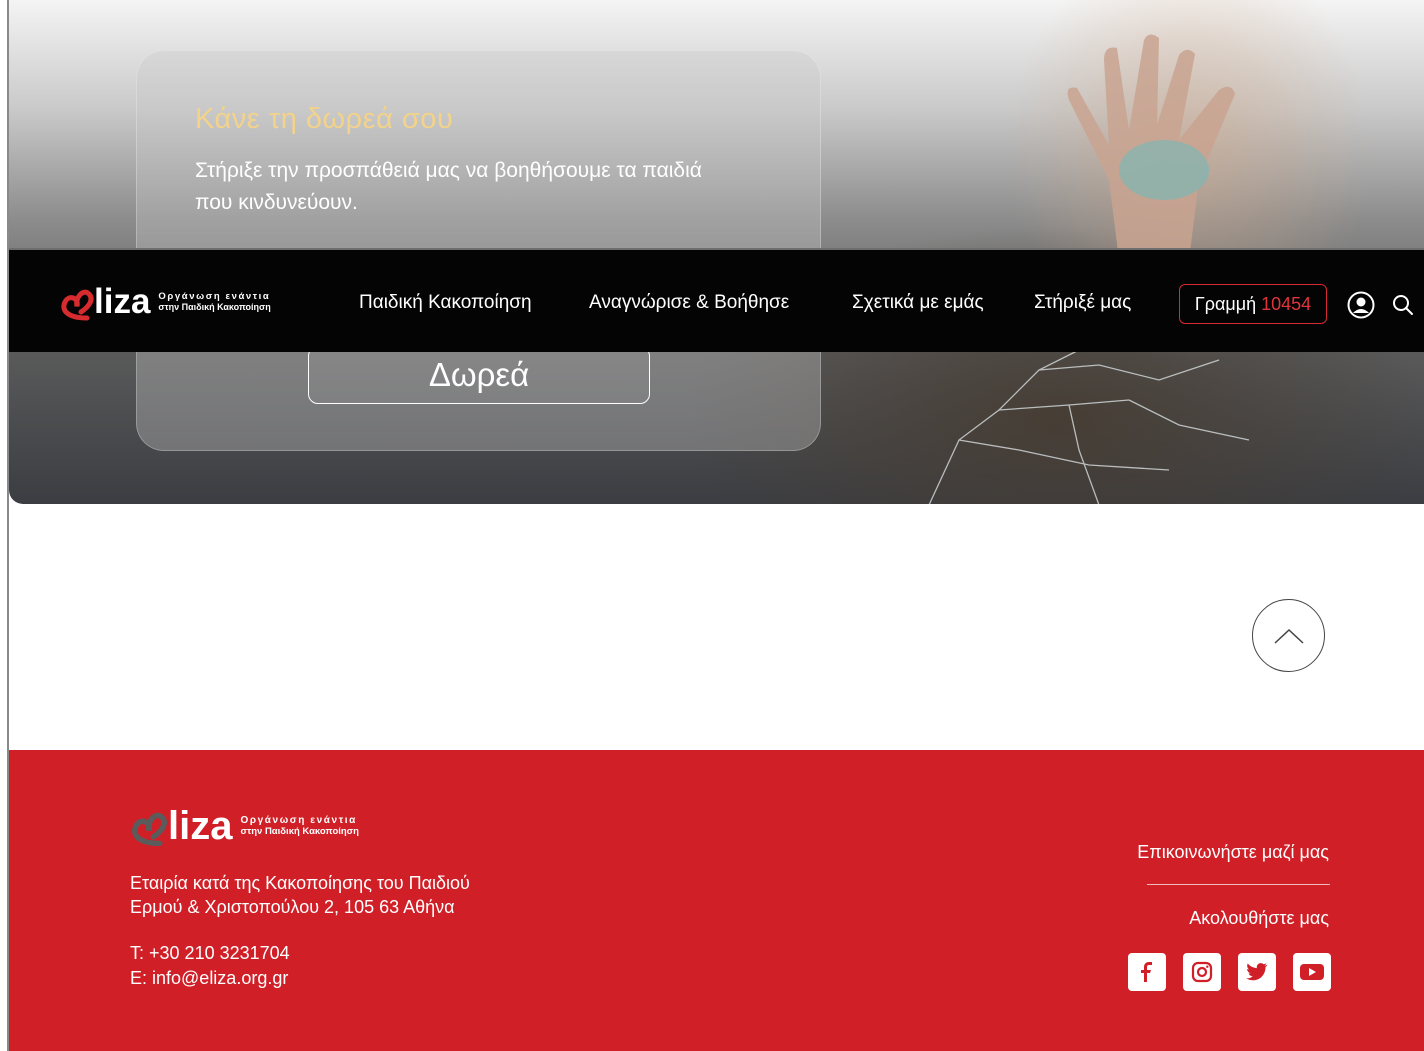  What do you see at coordinates (918, 303) in the screenshot?
I see `nav-item-about-us: Σχετικά με εμάς` at bounding box center [918, 303].